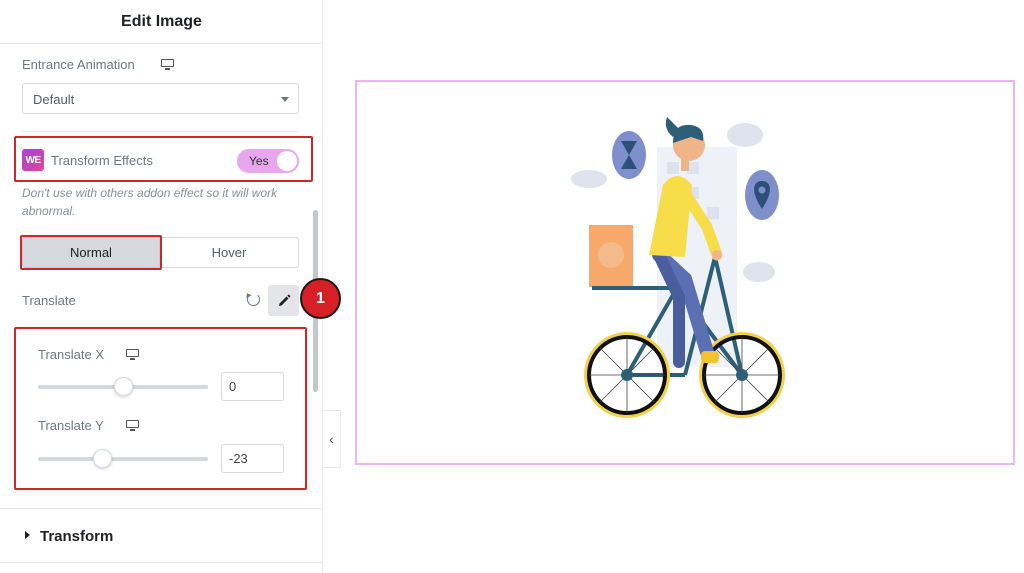  I want to click on toggle-yes-label: Yes, so click(259, 161).